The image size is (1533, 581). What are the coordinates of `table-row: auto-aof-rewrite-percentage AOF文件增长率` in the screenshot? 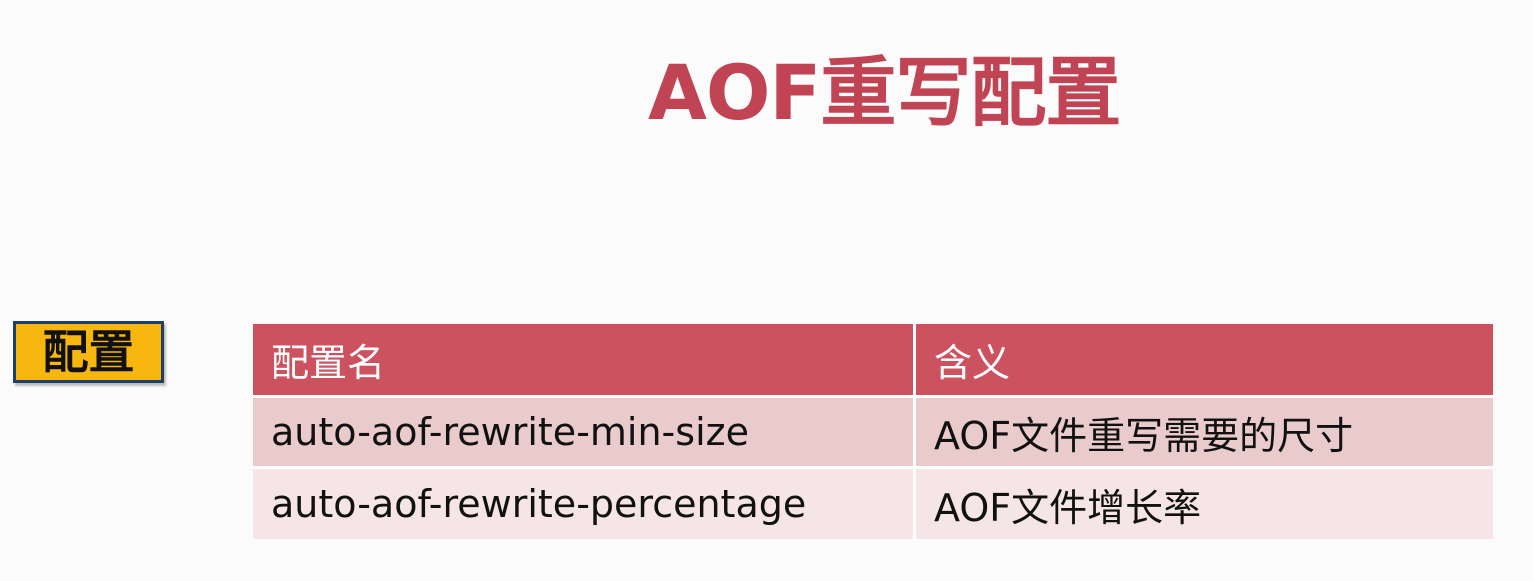 It's located at (873, 502).